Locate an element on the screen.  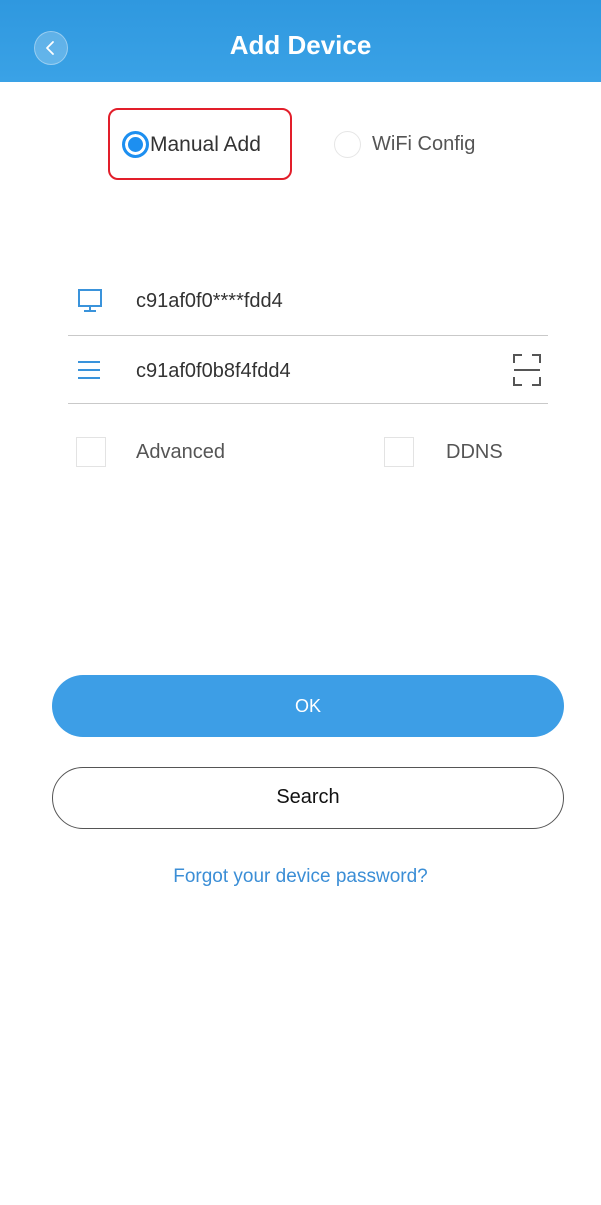
advanced-checkbox is located at coordinates (91, 452).